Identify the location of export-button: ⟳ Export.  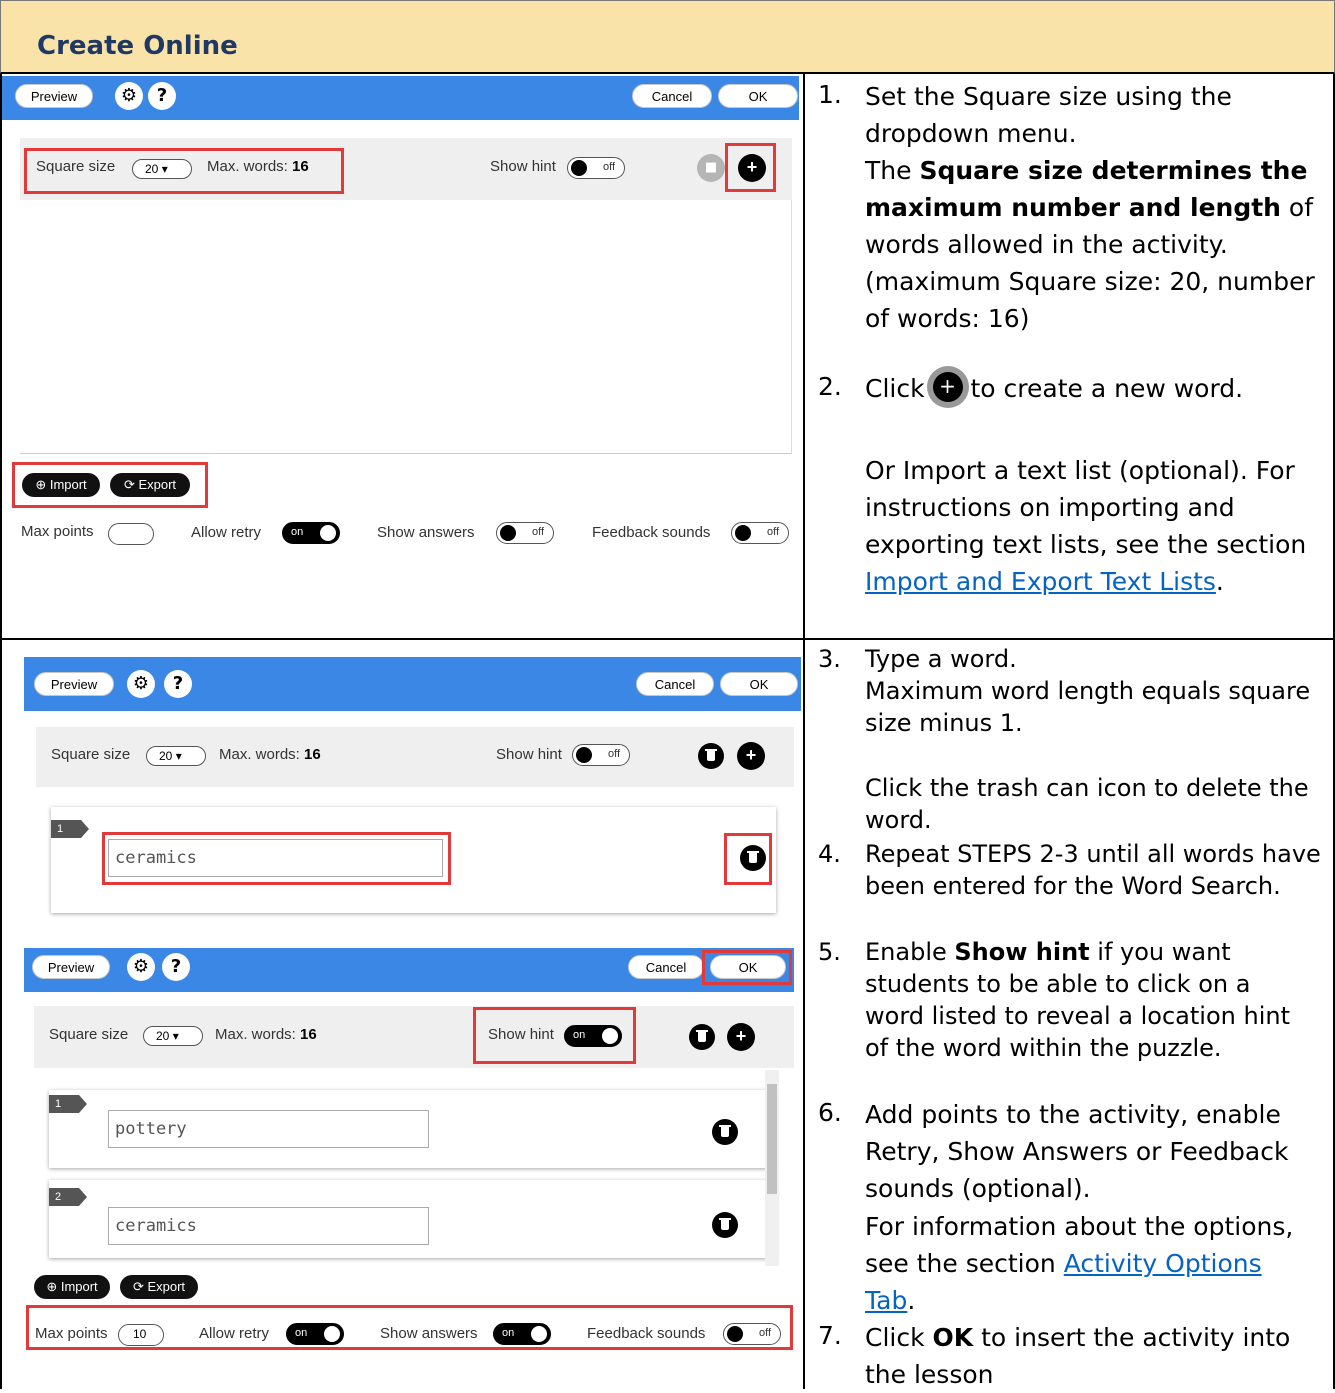
(159, 1287).